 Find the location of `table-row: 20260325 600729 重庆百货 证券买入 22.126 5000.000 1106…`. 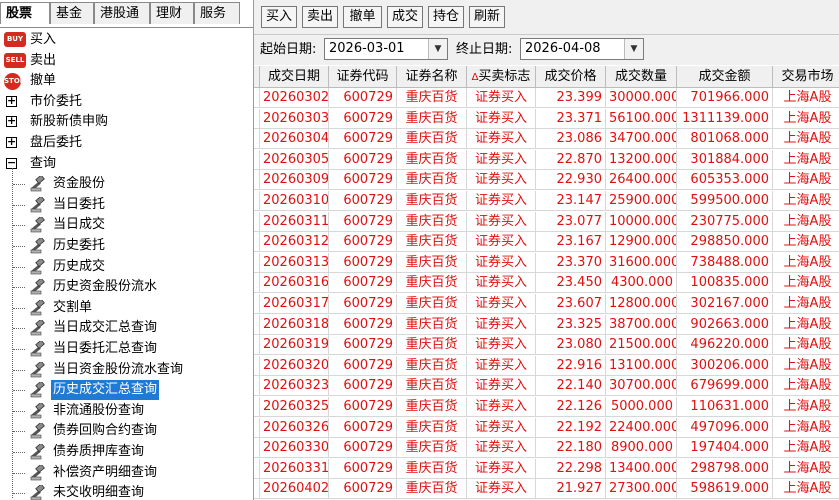

table-row: 20260325 600729 重庆百货 证券买入 22.126 5000.000 1106… is located at coordinates (546, 407).